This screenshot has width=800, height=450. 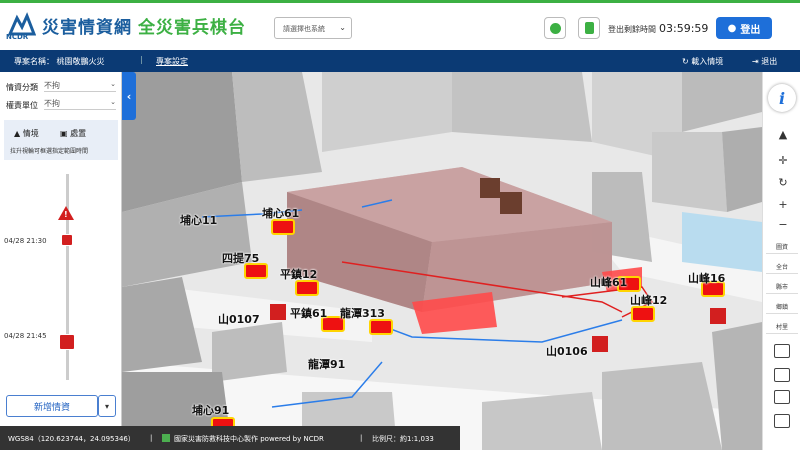 I want to click on map-level-button: 縣市, so click(x=782, y=288).